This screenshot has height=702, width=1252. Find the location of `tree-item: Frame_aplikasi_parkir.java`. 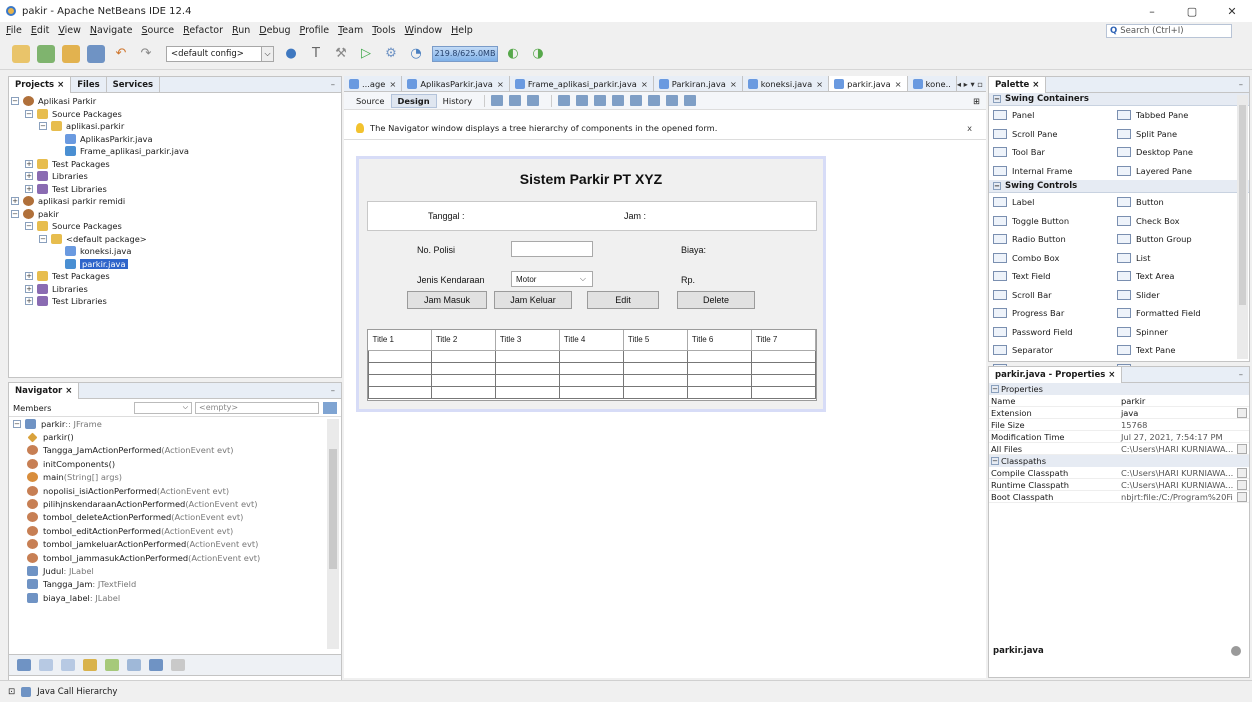

tree-item: Frame_aplikasi_parkir.java is located at coordinates (176, 151).